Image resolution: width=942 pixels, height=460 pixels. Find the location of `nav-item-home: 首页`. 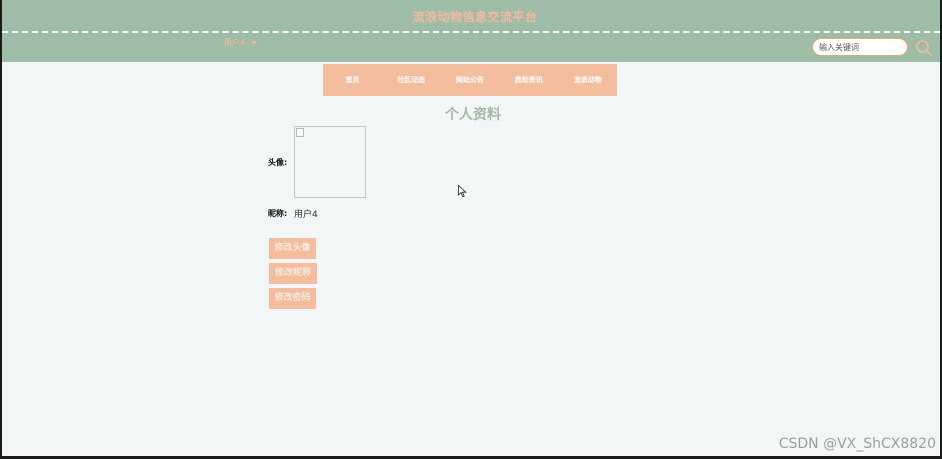

nav-item-home: 首页 is located at coordinates (352, 80).